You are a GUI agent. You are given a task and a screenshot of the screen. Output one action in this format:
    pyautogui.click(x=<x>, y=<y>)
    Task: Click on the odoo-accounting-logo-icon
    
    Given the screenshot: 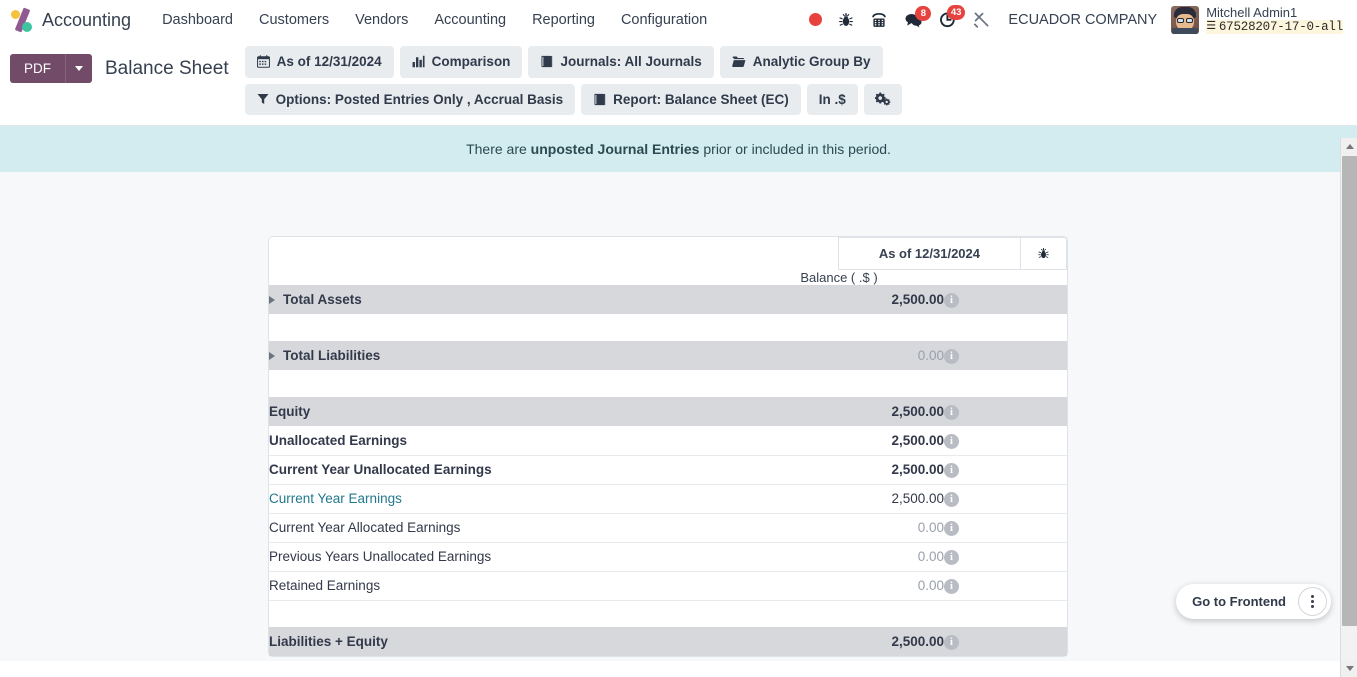 What is the action you would take?
    pyautogui.click(x=23, y=20)
    